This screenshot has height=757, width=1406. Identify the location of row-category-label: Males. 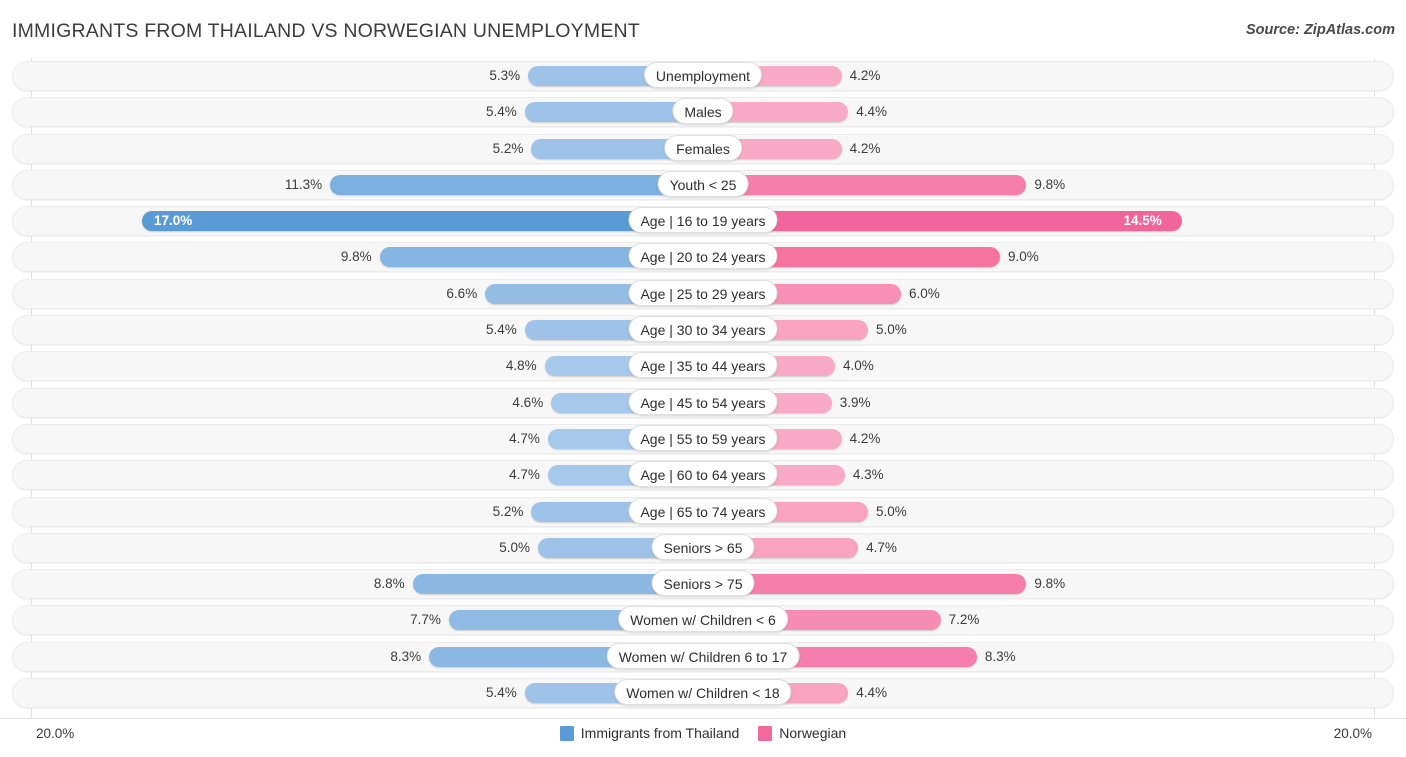
(703, 111).